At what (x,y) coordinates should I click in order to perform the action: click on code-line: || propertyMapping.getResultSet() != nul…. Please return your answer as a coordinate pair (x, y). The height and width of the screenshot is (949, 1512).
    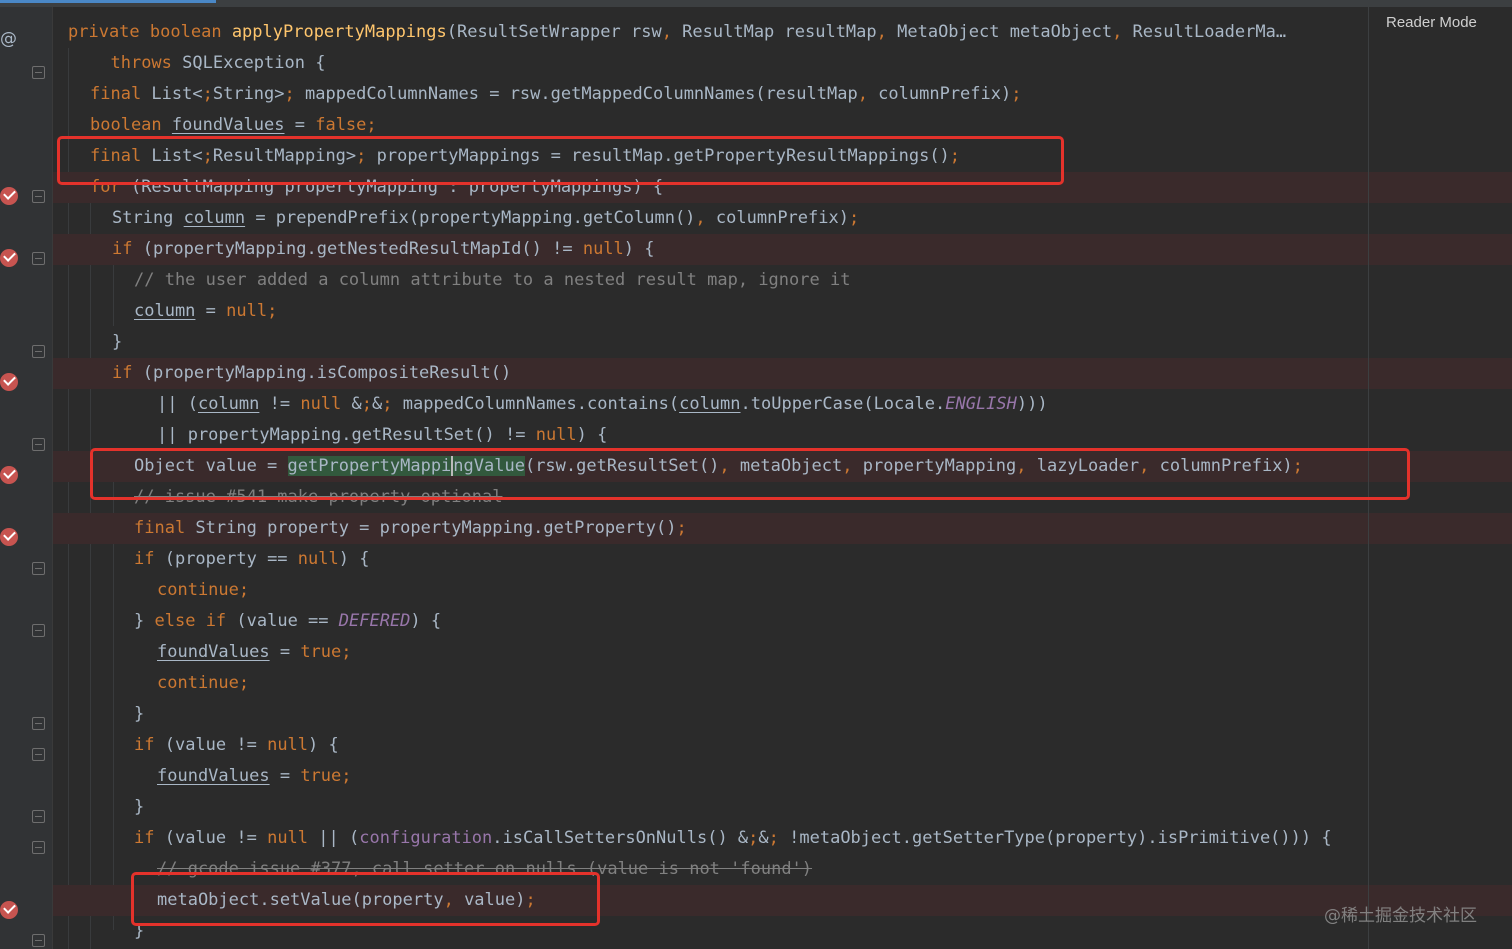
    Looking at the image, I should click on (782, 435).